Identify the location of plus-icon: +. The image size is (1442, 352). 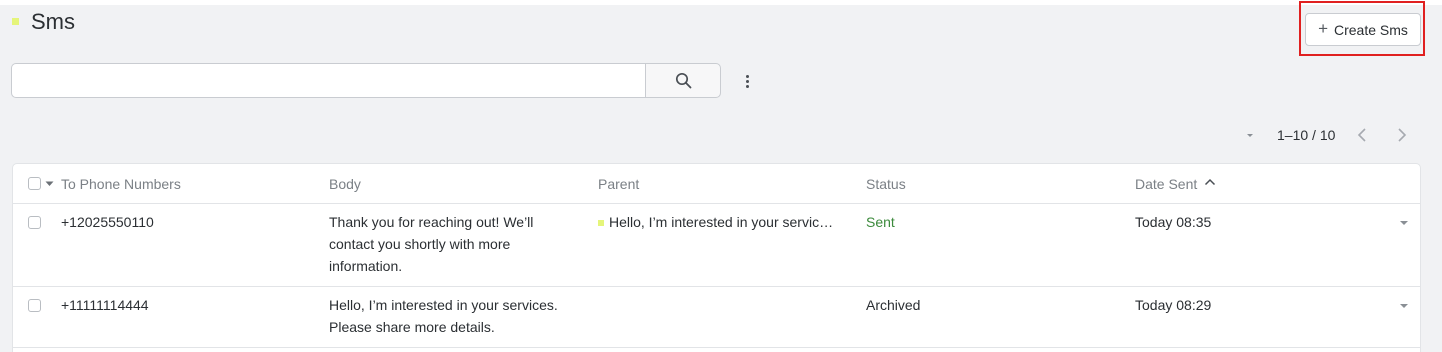
(1323, 28).